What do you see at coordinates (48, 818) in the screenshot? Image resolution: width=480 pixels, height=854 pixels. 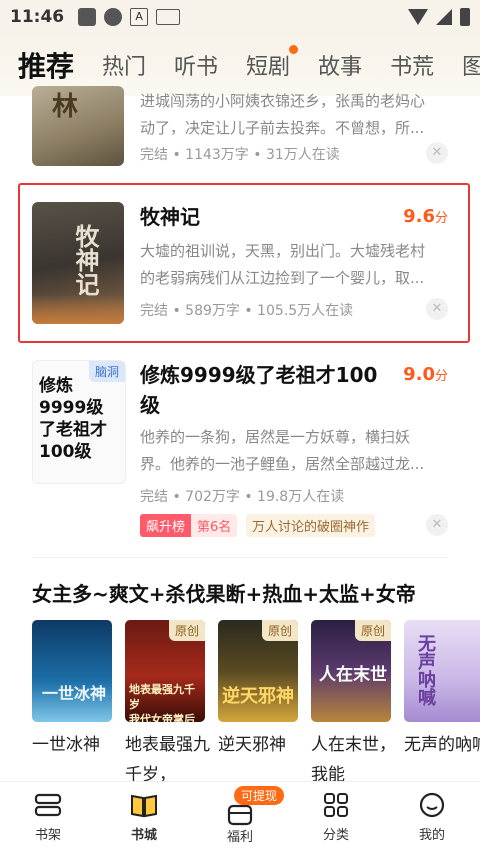 I see `nav-bookshelf: 书架` at bounding box center [48, 818].